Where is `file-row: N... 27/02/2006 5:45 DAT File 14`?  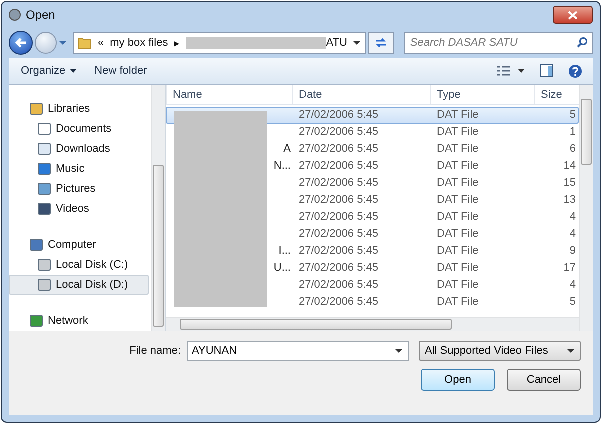 file-row: N... 27/02/2006 5:45 DAT File 14 is located at coordinates (372, 166).